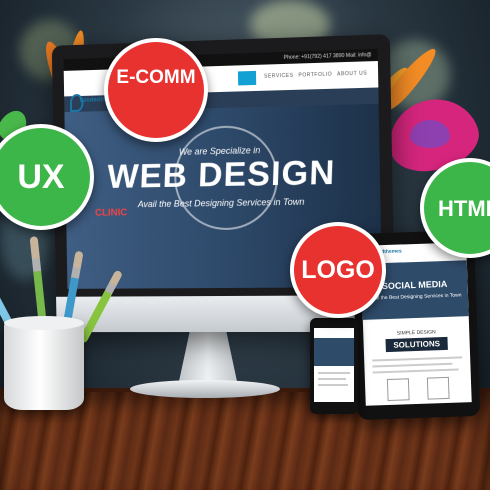 Image resolution: width=490 pixels, height=490 pixels. What do you see at coordinates (208, 358) in the screenshot?
I see `monitor-stand` at bounding box center [208, 358].